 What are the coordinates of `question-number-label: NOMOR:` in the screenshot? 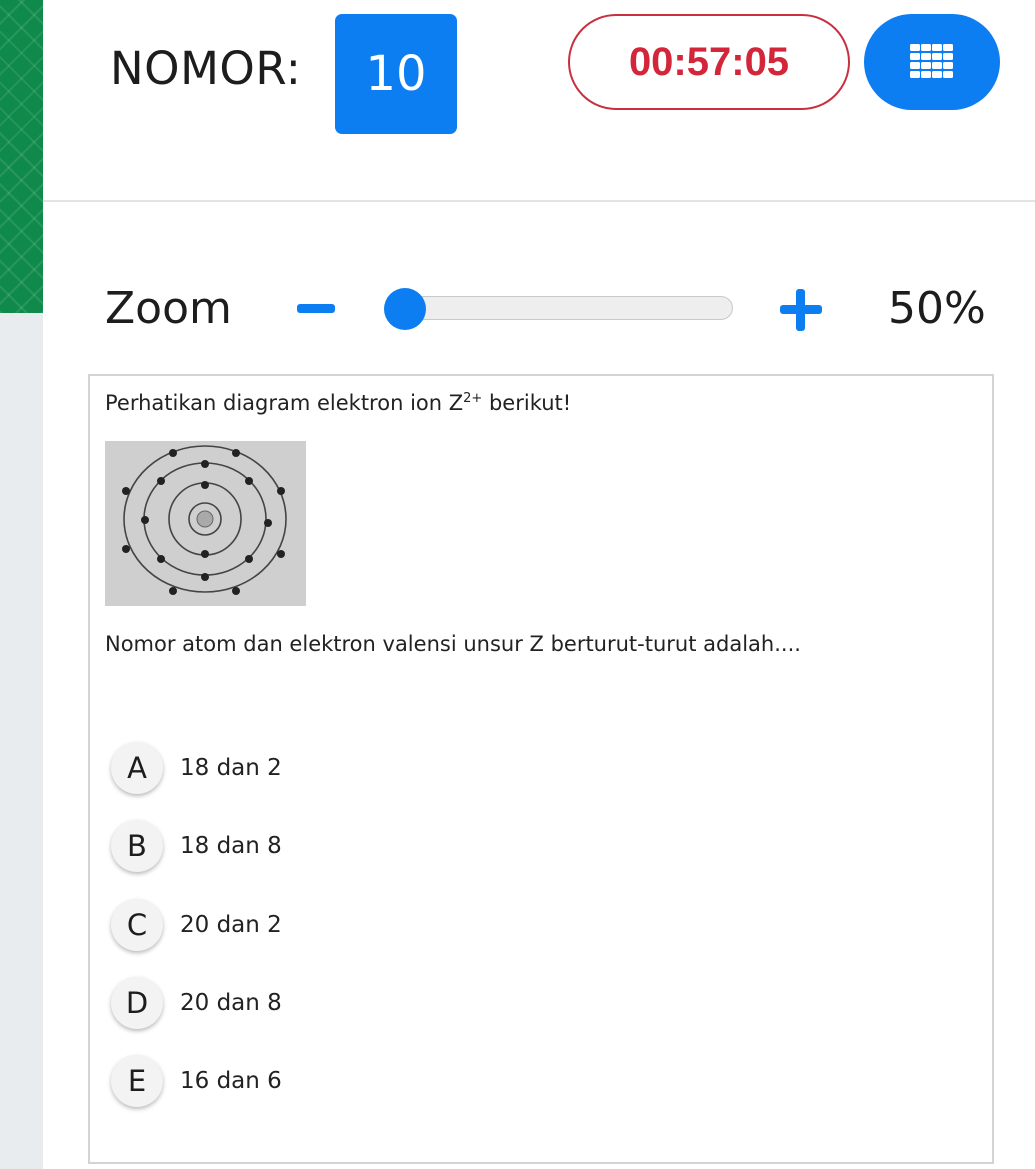 It's located at (206, 68).